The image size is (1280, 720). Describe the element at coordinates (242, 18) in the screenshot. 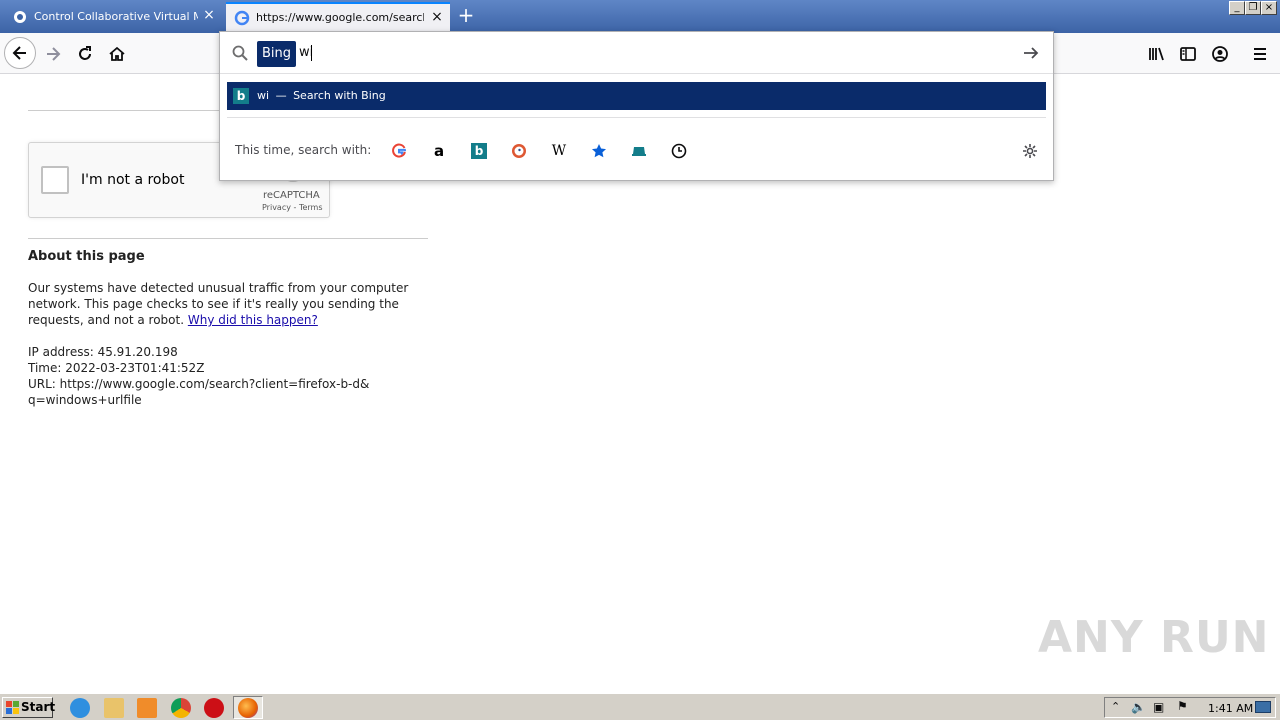

I see `google-favicon-icon` at that location.